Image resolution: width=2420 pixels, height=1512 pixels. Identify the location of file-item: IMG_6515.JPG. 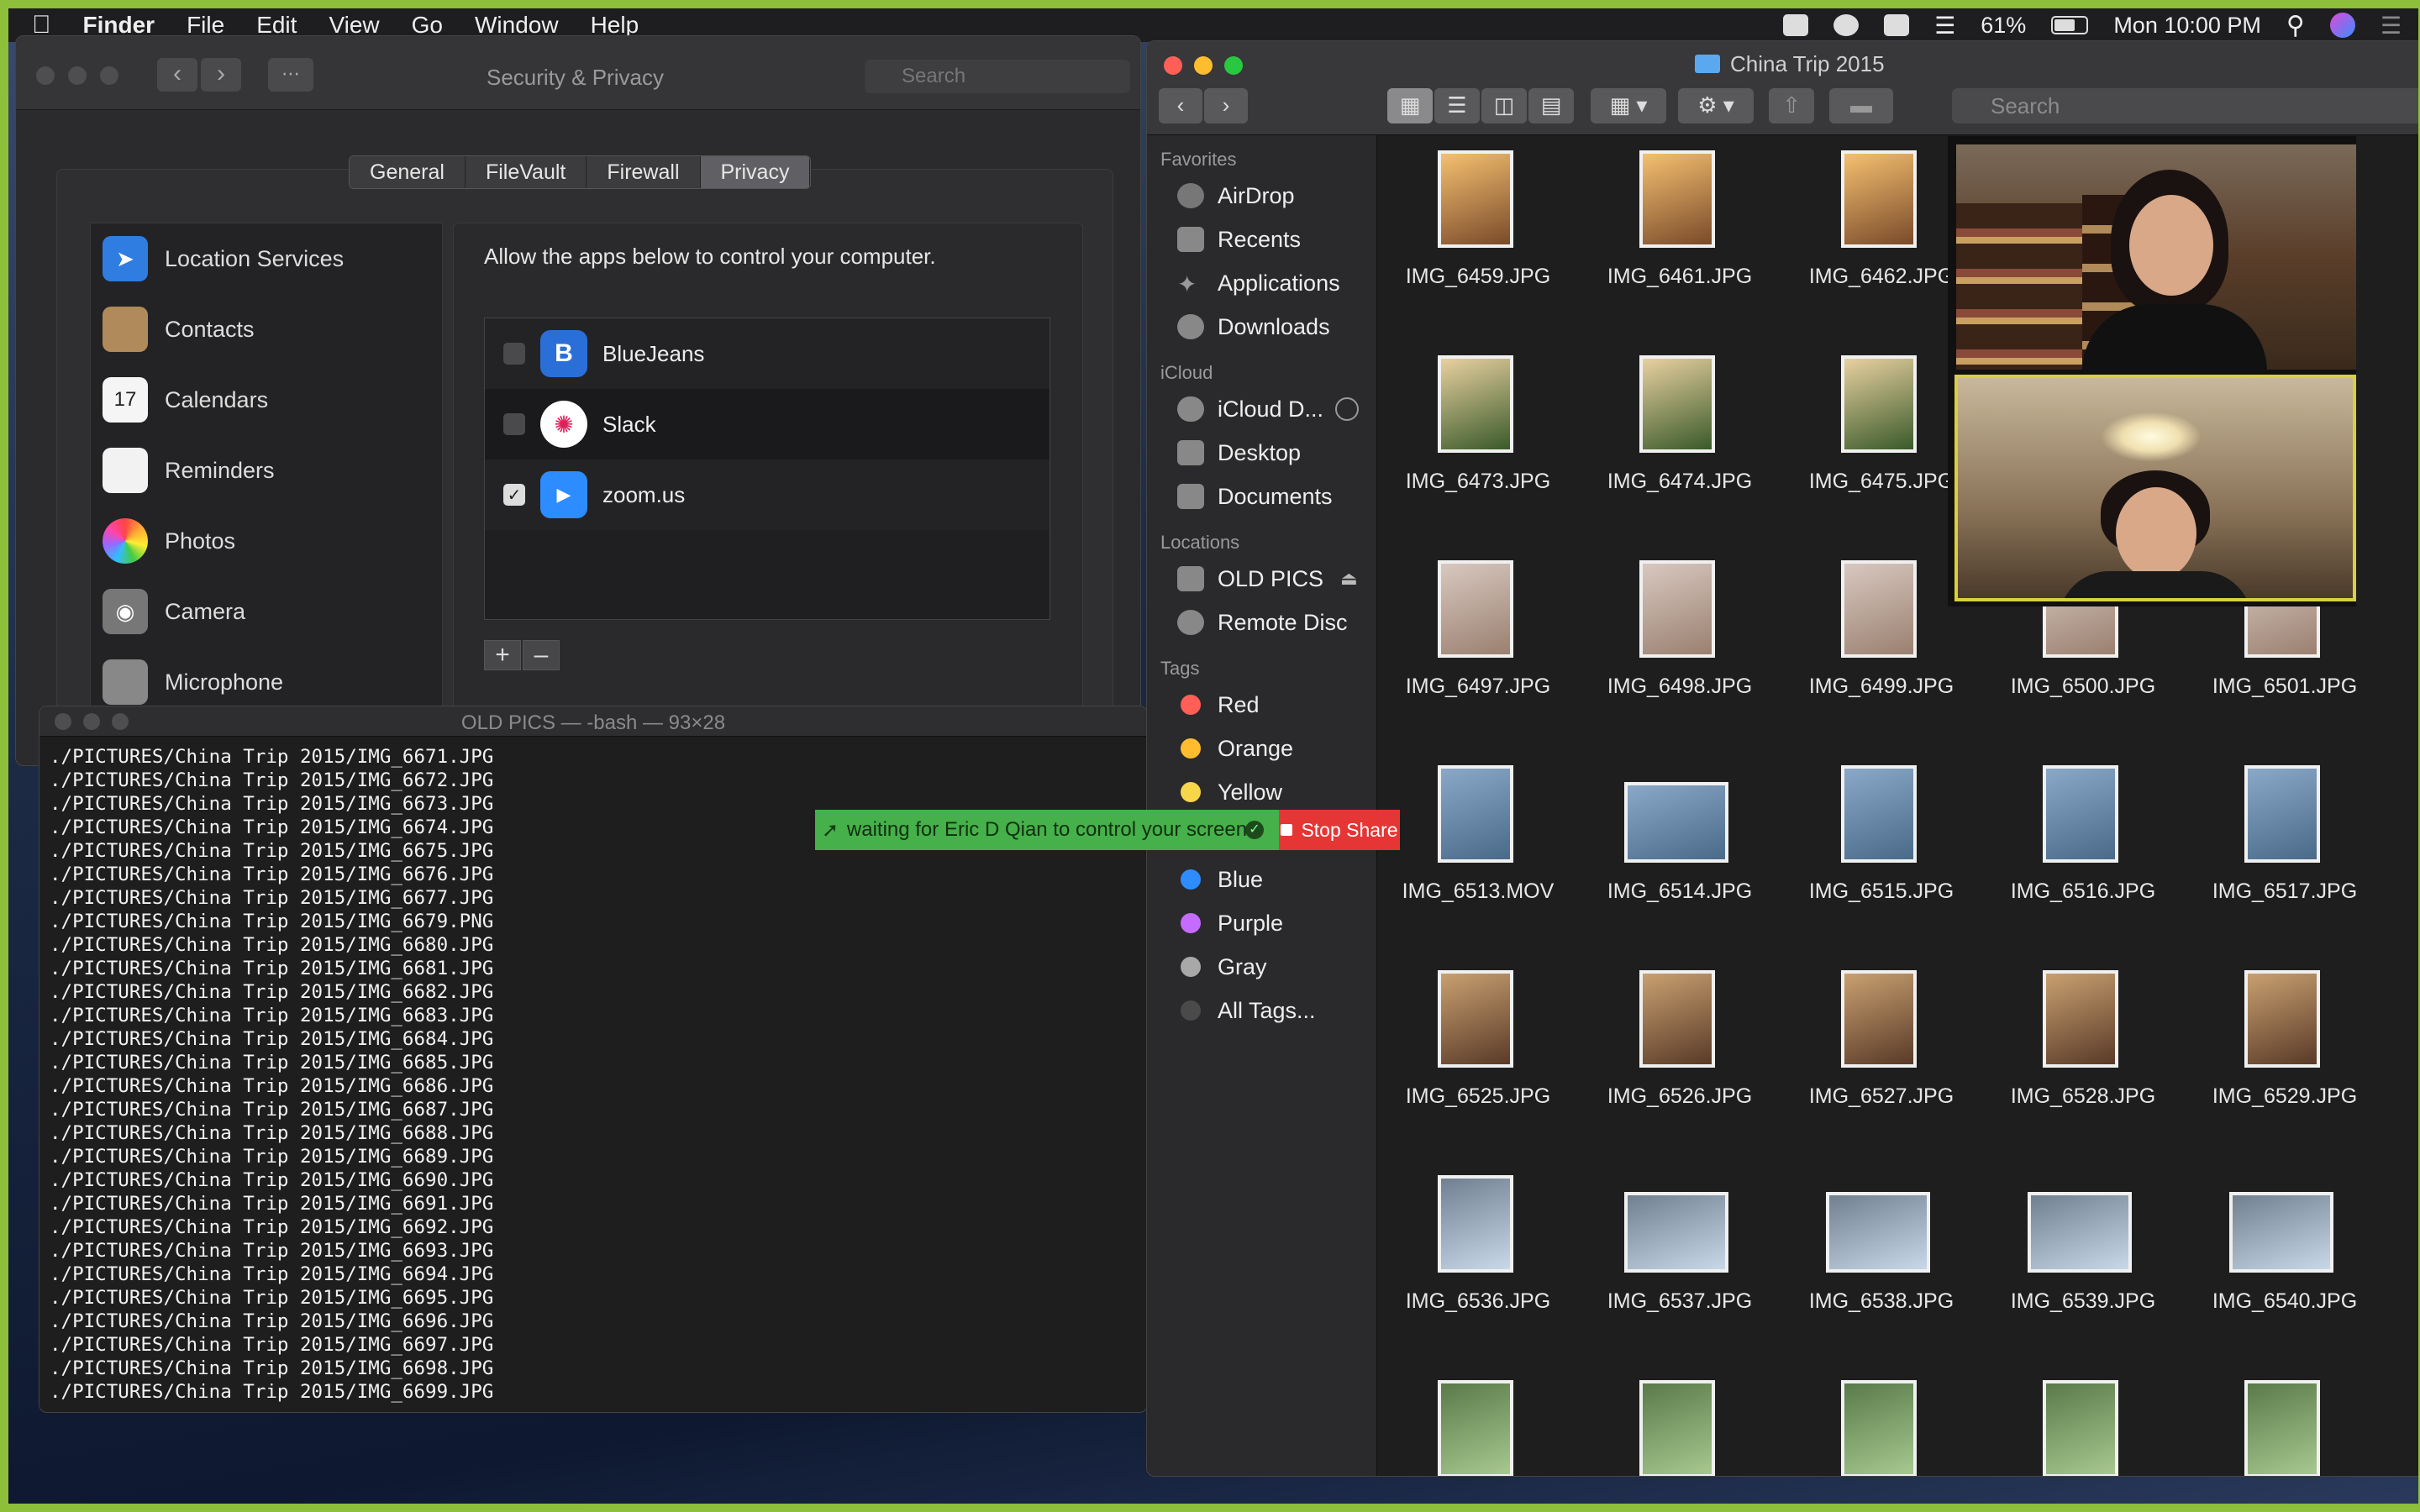
(1881, 851).